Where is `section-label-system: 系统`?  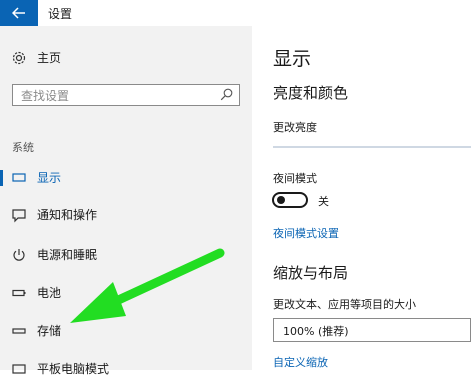 section-label-system: 系统 is located at coordinates (23, 147).